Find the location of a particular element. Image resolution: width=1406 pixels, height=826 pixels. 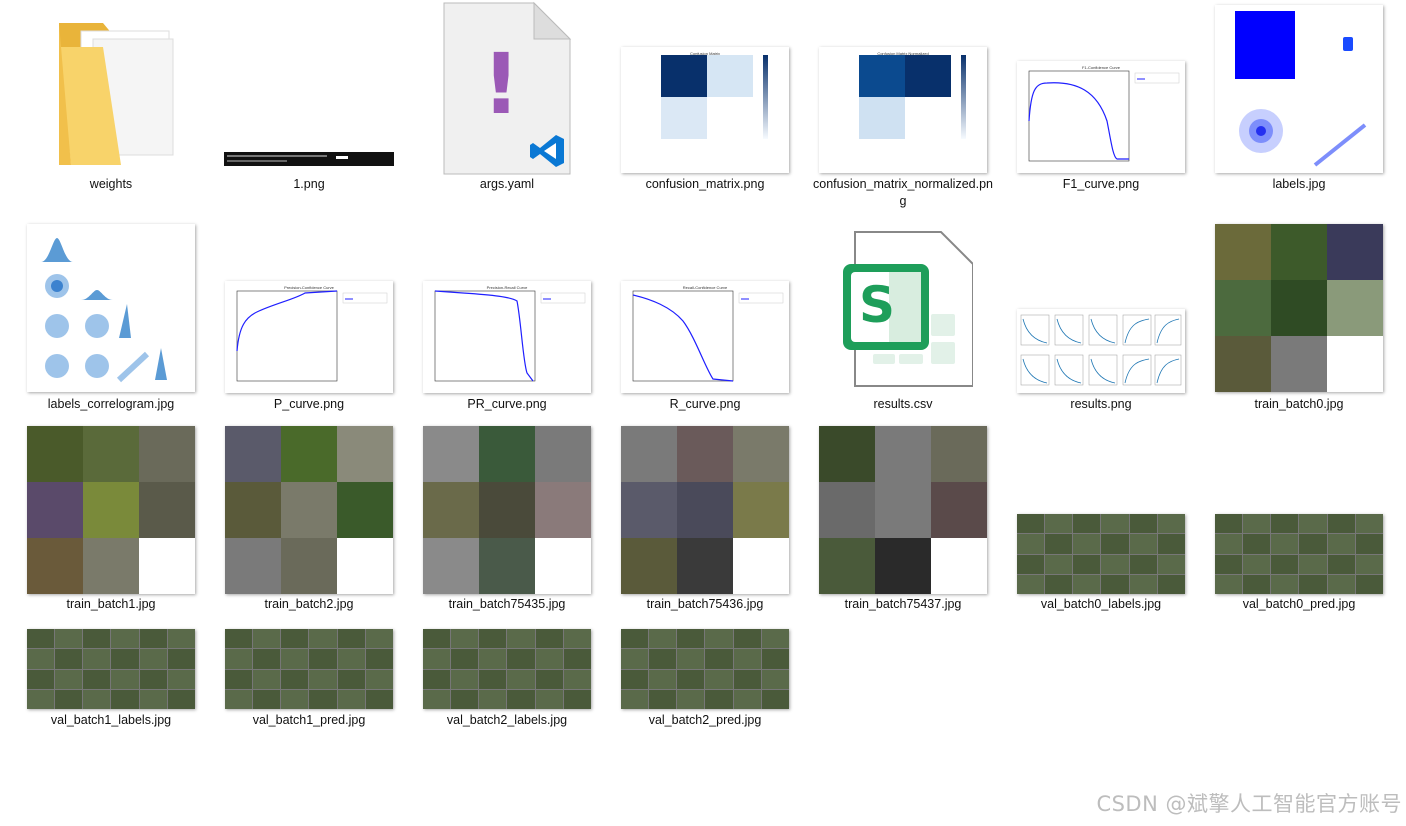

file-results-csv: S results.csv is located at coordinates (903, 316).